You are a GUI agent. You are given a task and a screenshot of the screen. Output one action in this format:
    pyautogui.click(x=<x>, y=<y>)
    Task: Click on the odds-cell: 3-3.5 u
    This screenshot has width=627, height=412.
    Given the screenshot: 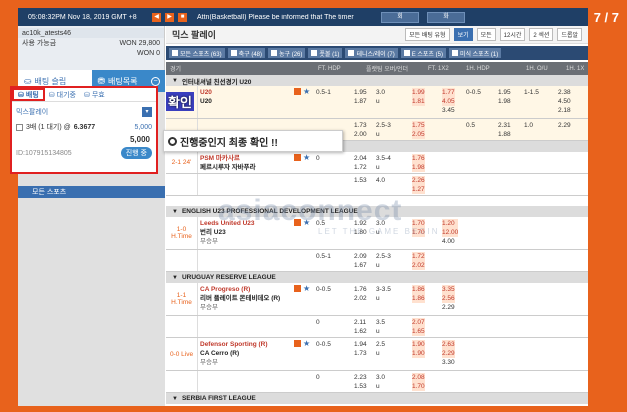 What is the action you would take?
    pyautogui.click(x=383, y=294)
    